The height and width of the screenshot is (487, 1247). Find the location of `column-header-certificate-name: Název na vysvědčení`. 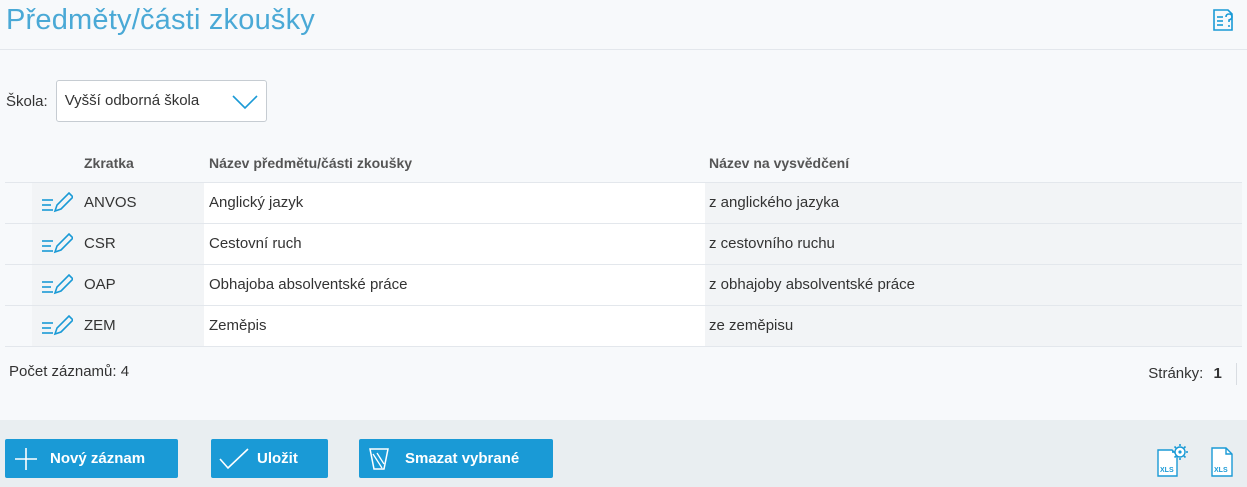

column-header-certificate-name: Název na vysvědčení is located at coordinates (779, 163).